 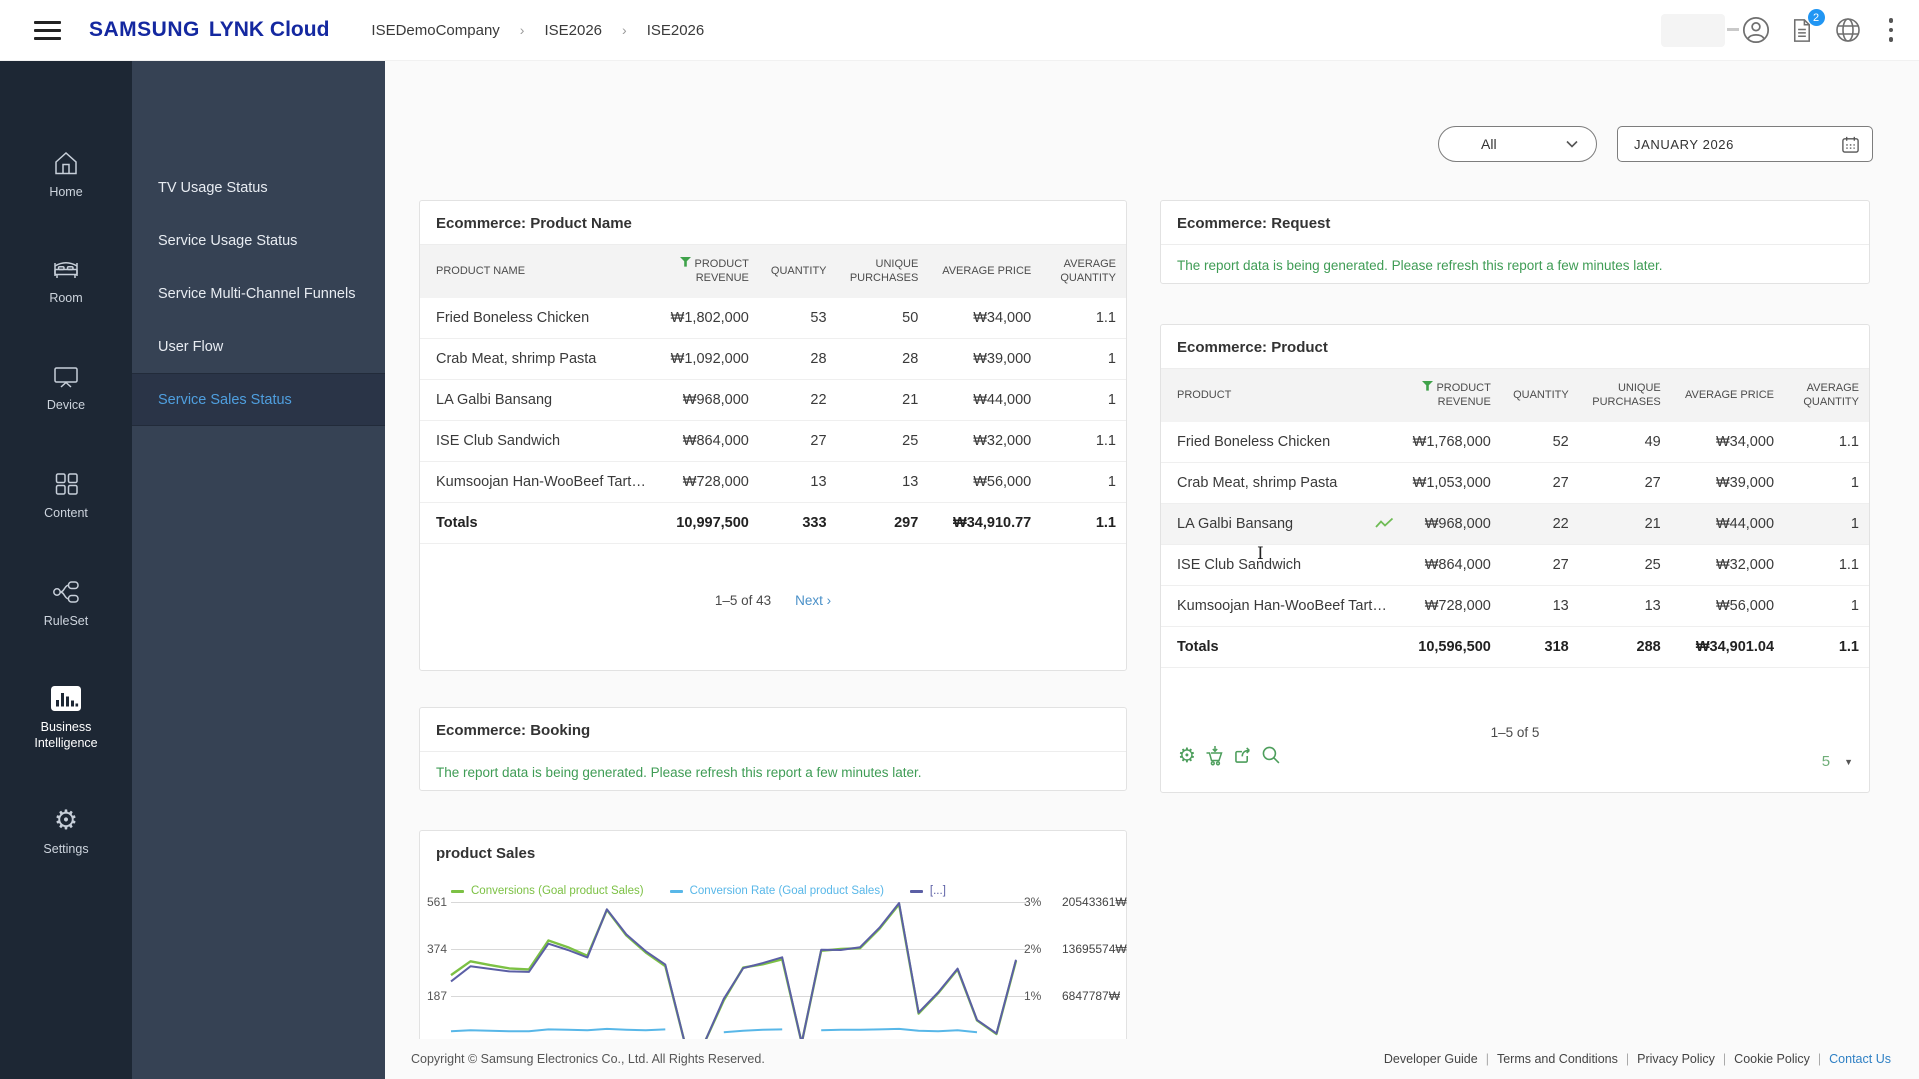 I want to click on settings-icon: ⚙, so click(x=1187, y=755).